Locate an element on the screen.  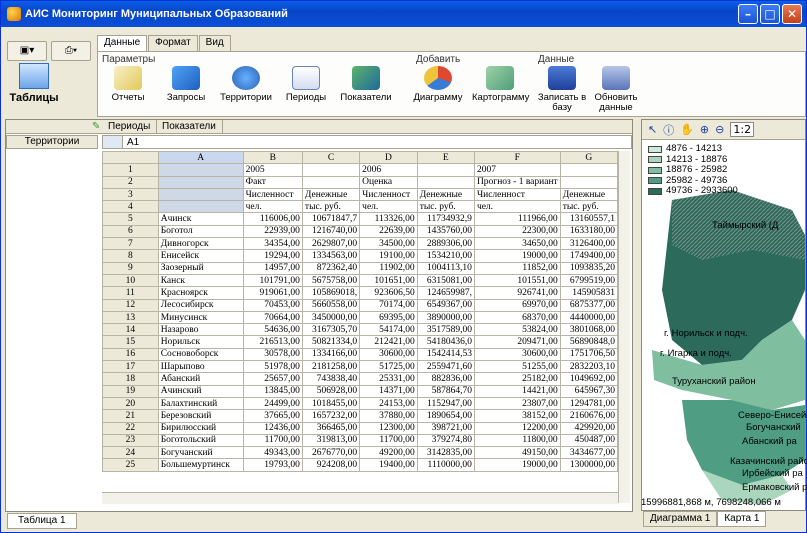
table-cell: 2629807,00 is located at coordinates (331, 244).